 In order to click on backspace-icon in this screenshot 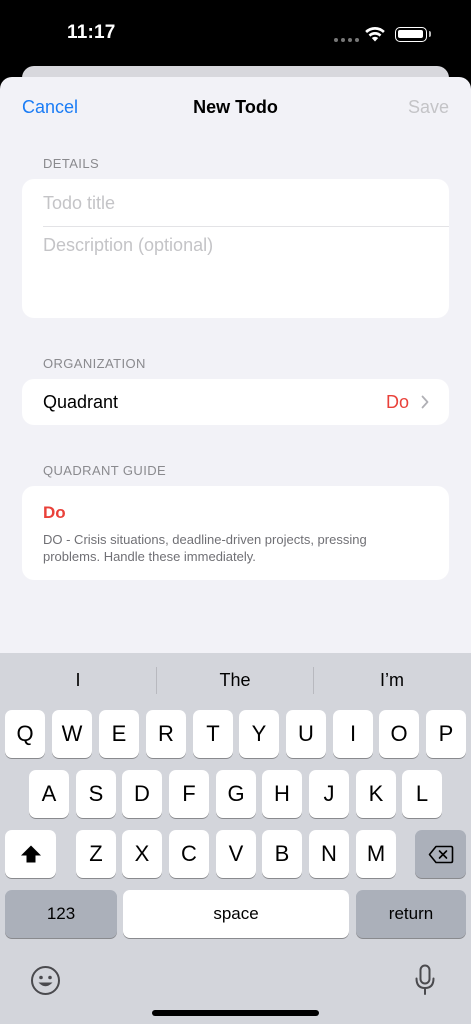, I will do `click(440, 854)`.